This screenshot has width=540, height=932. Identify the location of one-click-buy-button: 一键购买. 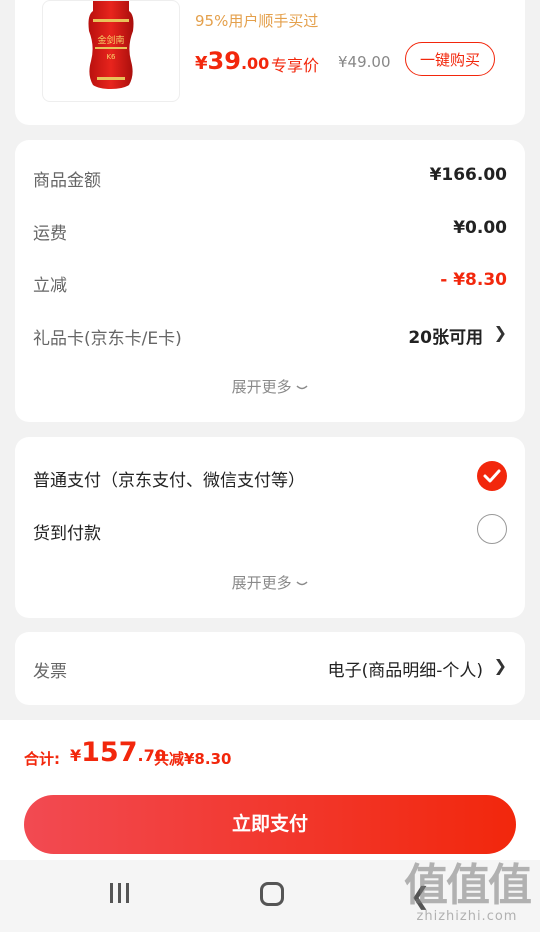
(450, 59).